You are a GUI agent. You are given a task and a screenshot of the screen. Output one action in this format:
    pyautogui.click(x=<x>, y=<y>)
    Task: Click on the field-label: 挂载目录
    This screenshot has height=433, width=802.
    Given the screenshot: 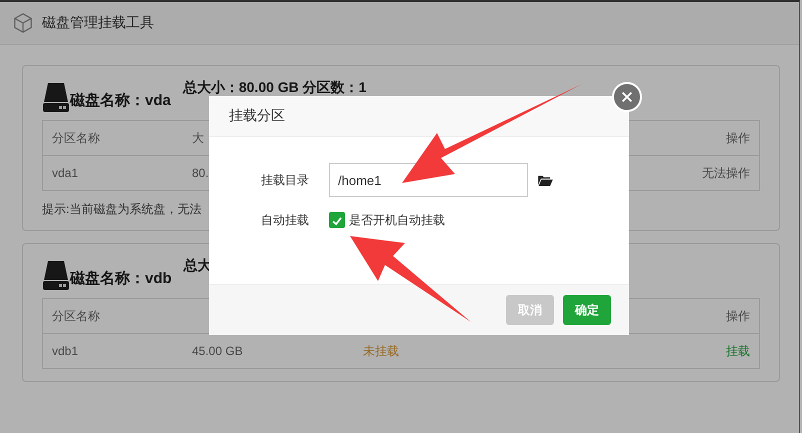 What is the action you would take?
    pyautogui.click(x=284, y=180)
    